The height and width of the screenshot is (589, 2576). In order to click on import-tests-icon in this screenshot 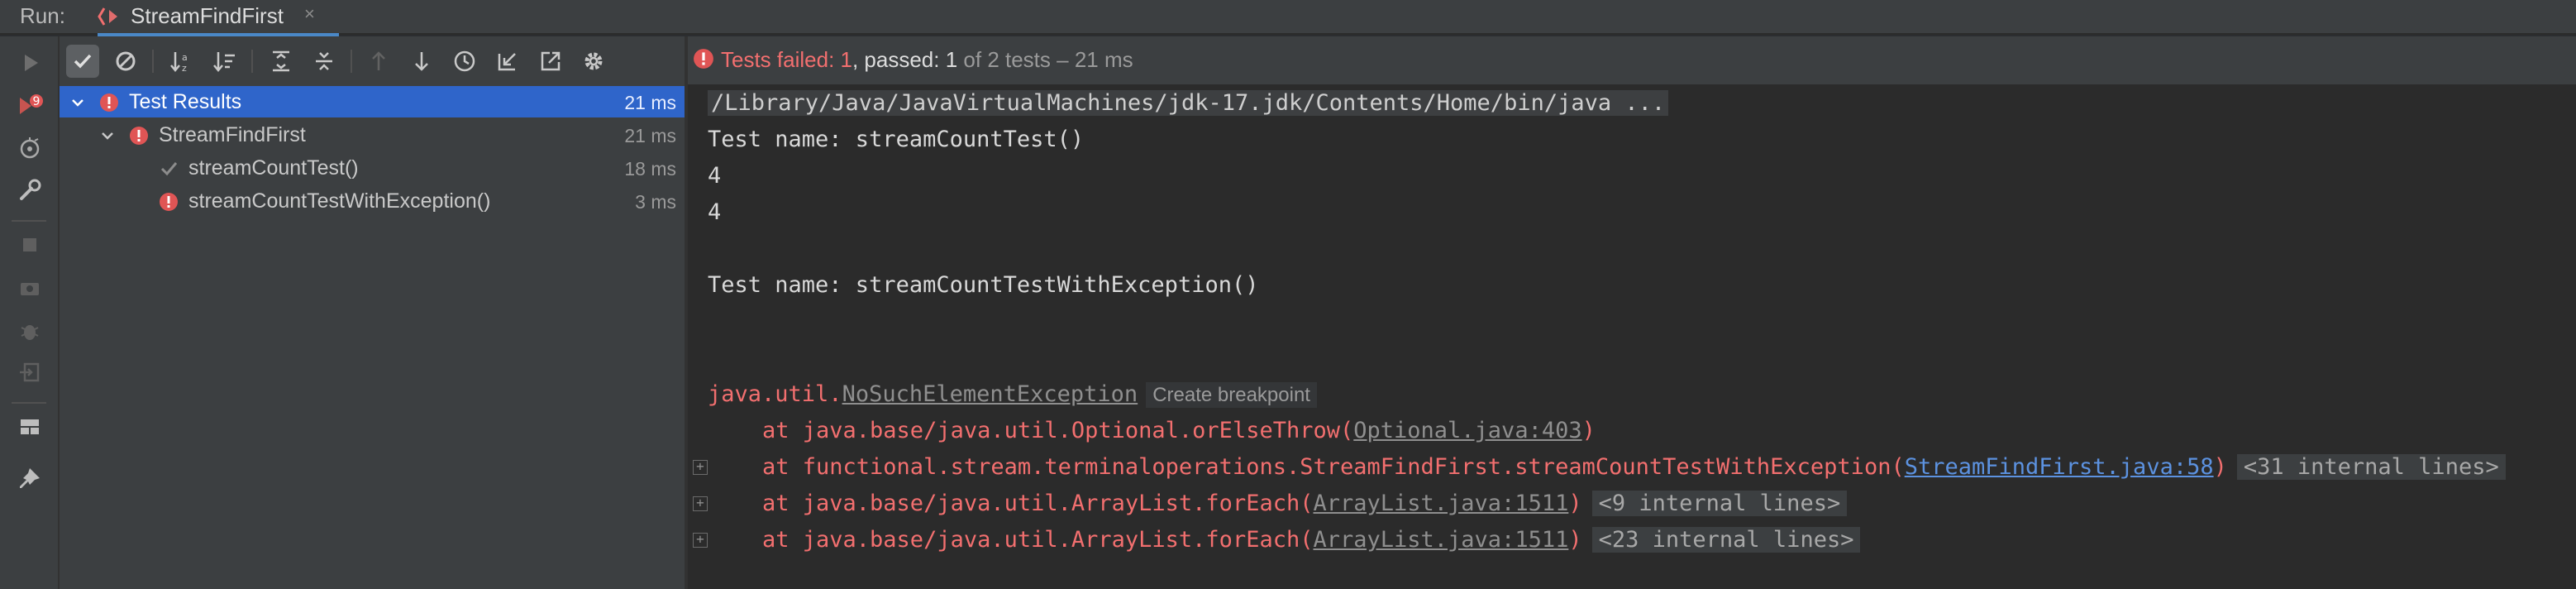, I will do `click(507, 62)`.